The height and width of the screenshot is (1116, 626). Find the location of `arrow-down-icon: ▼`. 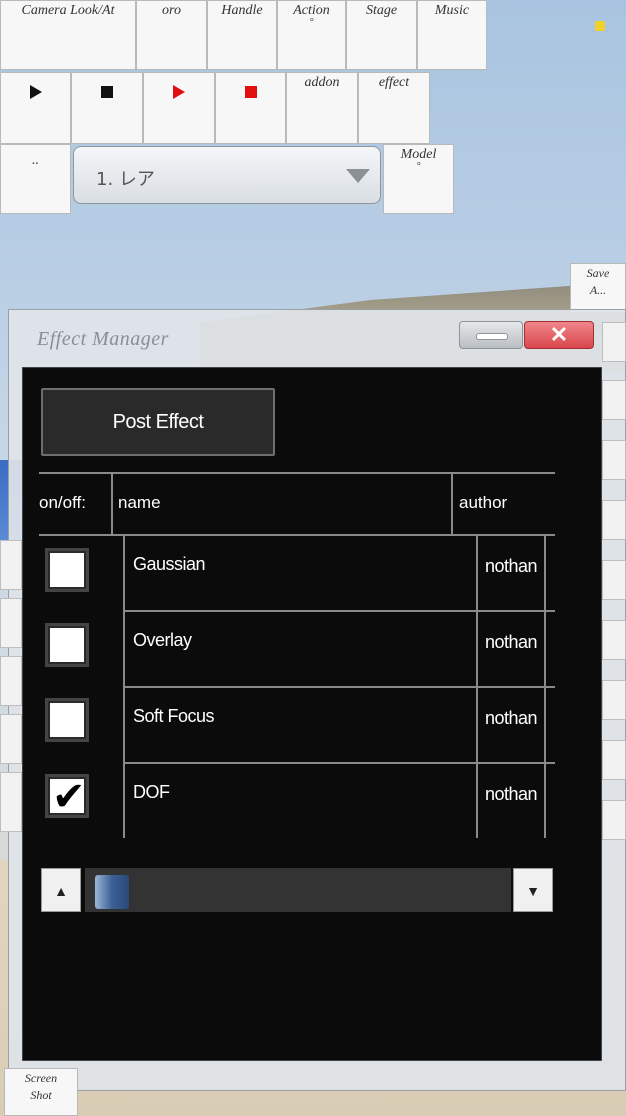

arrow-down-icon: ▼ is located at coordinates (533, 891).